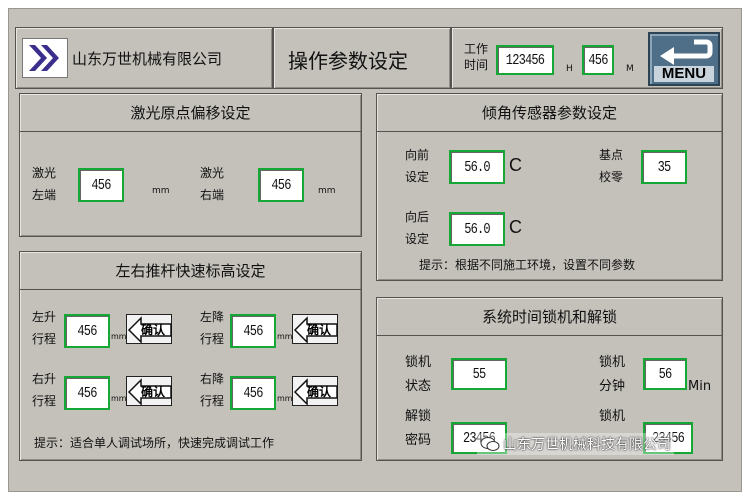  What do you see at coordinates (612, 386) in the screenshot?
I see `lock-minutes-label-line2: 分钟` at bounding box center [612, 386].